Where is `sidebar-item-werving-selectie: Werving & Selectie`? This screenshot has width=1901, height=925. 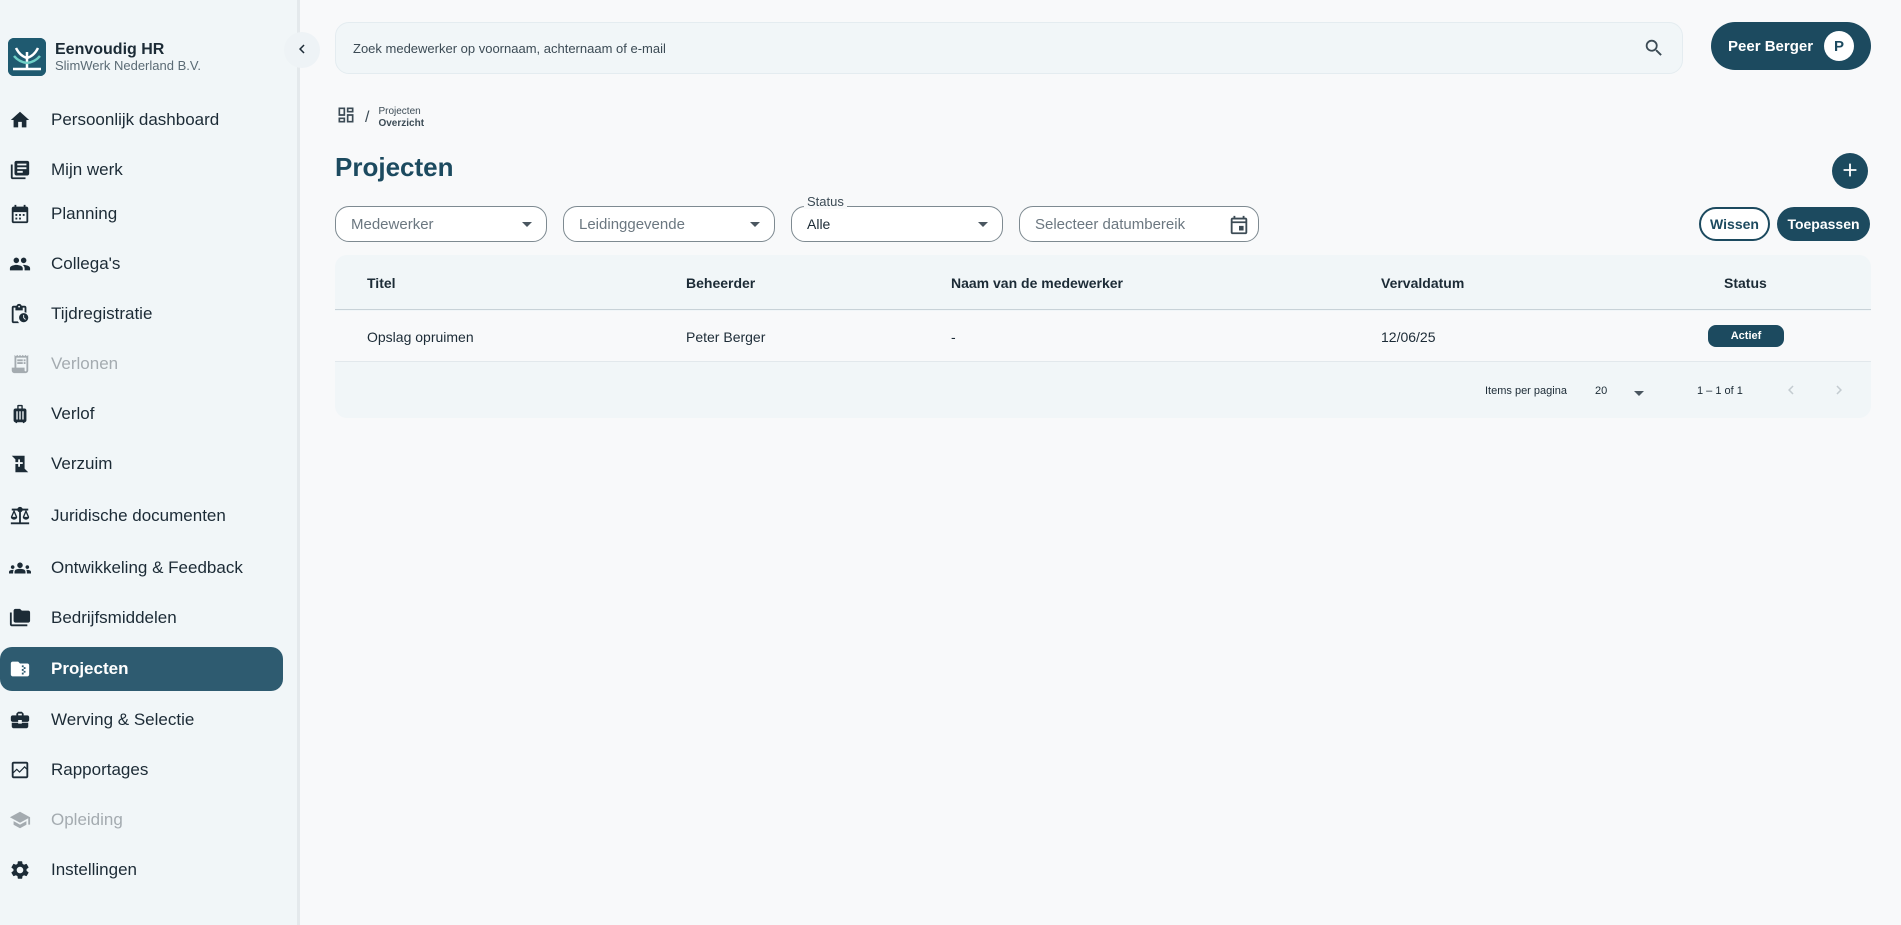
sidebar-item-werving-selectie: Werving & Selectie is located at coordinates (141, 720).